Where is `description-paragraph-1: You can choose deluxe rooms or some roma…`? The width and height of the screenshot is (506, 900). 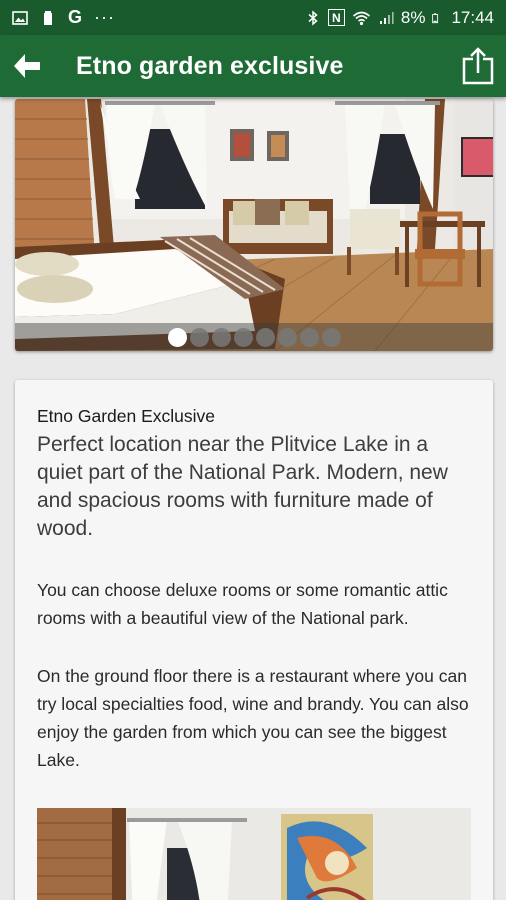 description-paragraph-1: You can choose deluxe rooms or some roma… is located at coordinates (242, 604).